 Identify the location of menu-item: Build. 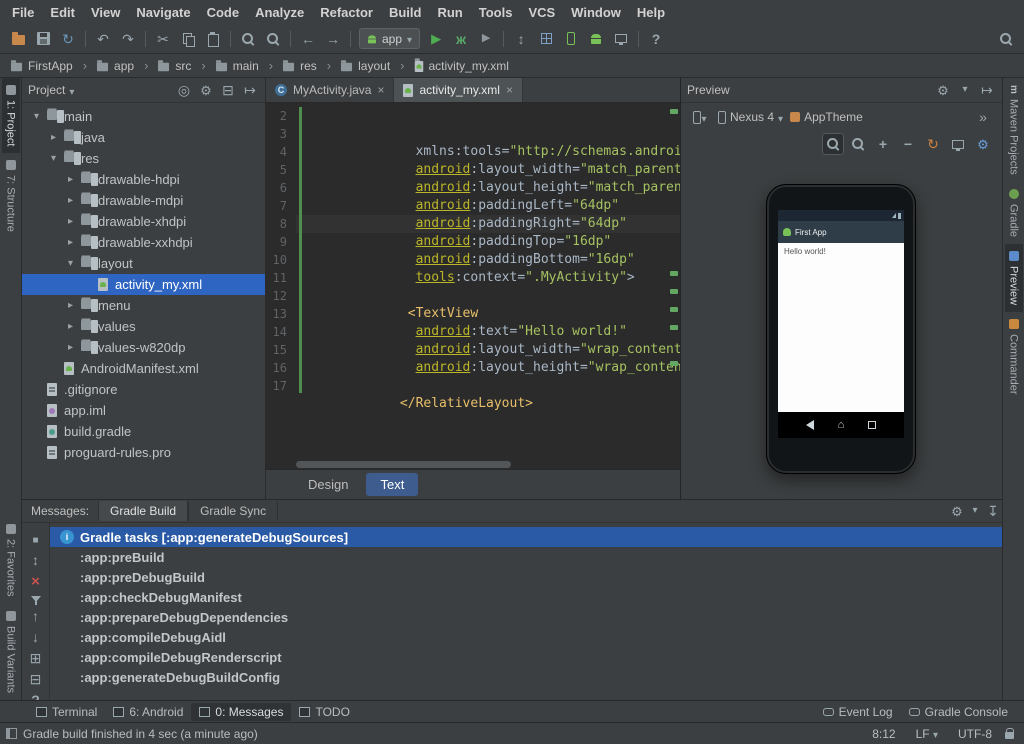
(405, 12).